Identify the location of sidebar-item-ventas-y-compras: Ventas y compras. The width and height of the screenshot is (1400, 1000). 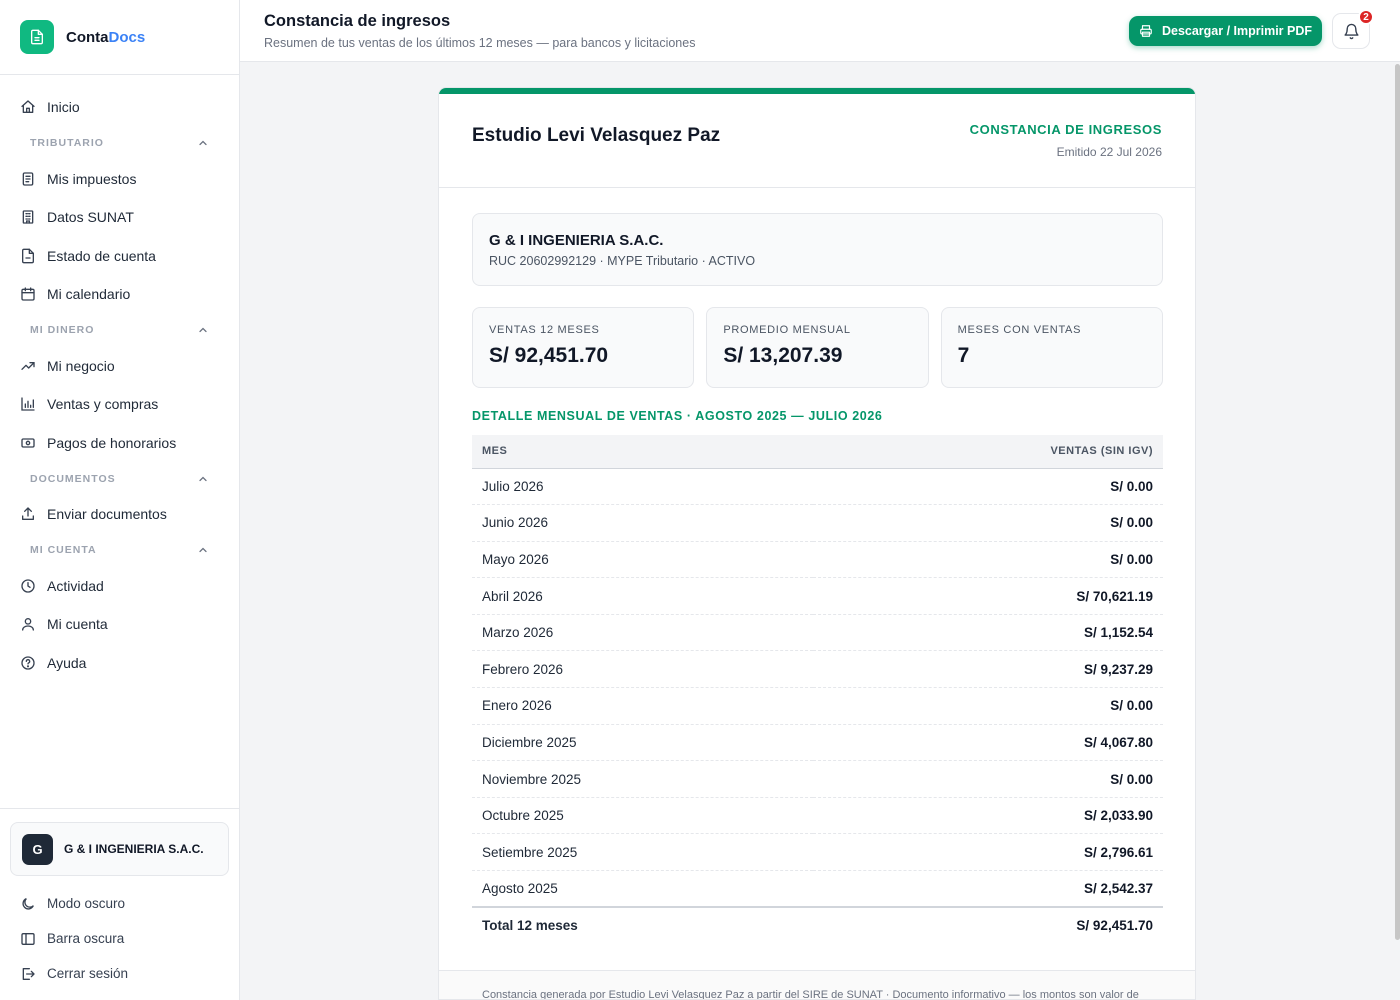
(119, 404).